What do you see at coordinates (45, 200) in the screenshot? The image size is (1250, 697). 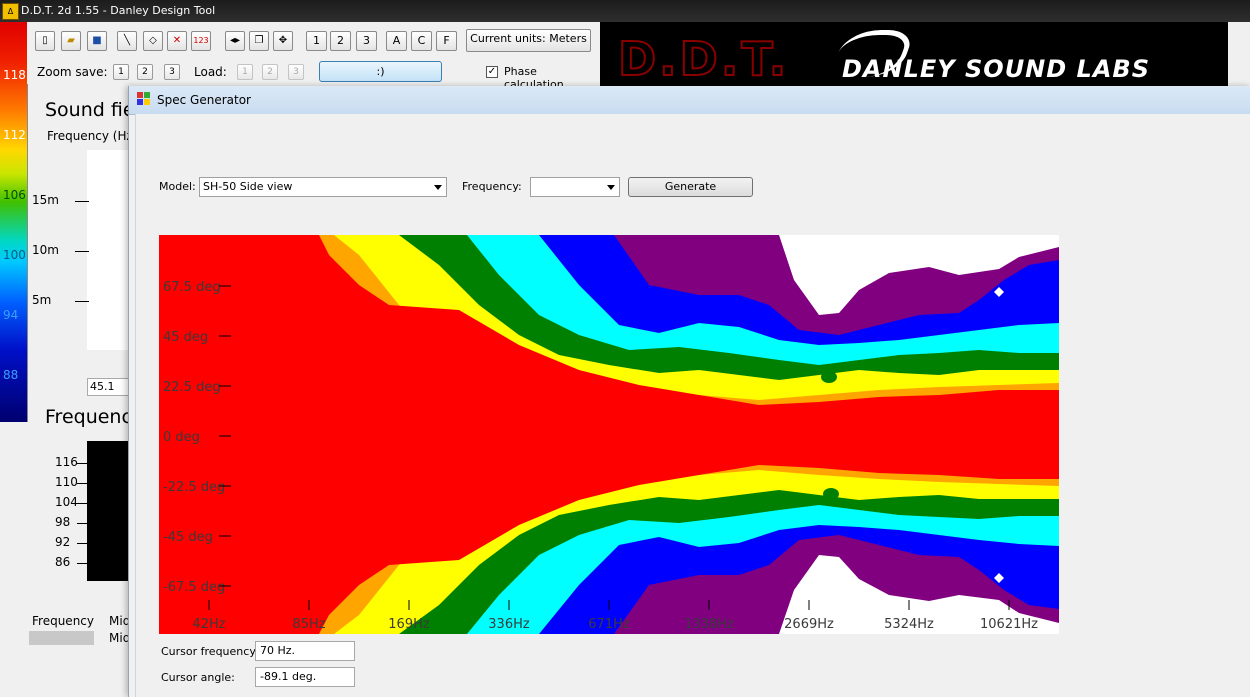 I see `y-tick-label: 15m` at bounding box center [45, 200].